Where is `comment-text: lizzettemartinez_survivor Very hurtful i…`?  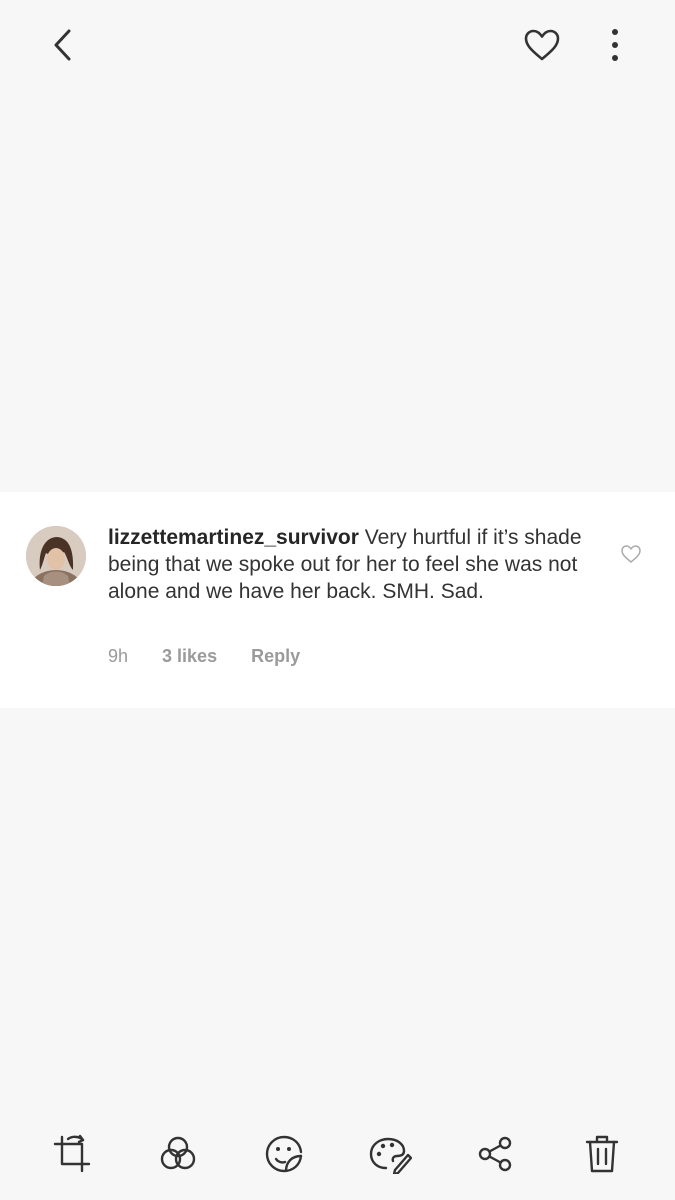 comment-text: lizzettemartinez_survivor Very hurtful i… is located at coordinates (348, 564).